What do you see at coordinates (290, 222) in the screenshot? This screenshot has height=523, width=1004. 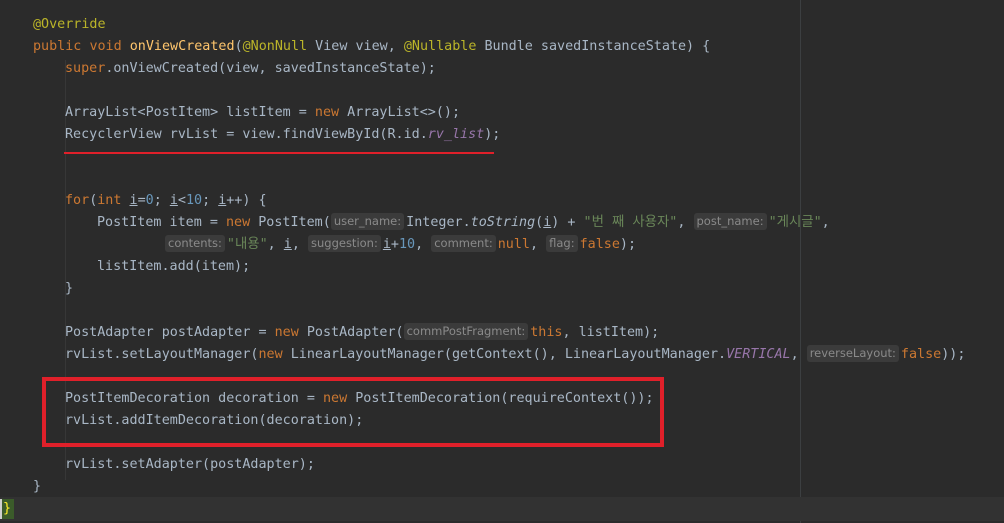 I see `postitem-ctor: PostItem(` at bounding box center [290, 222].